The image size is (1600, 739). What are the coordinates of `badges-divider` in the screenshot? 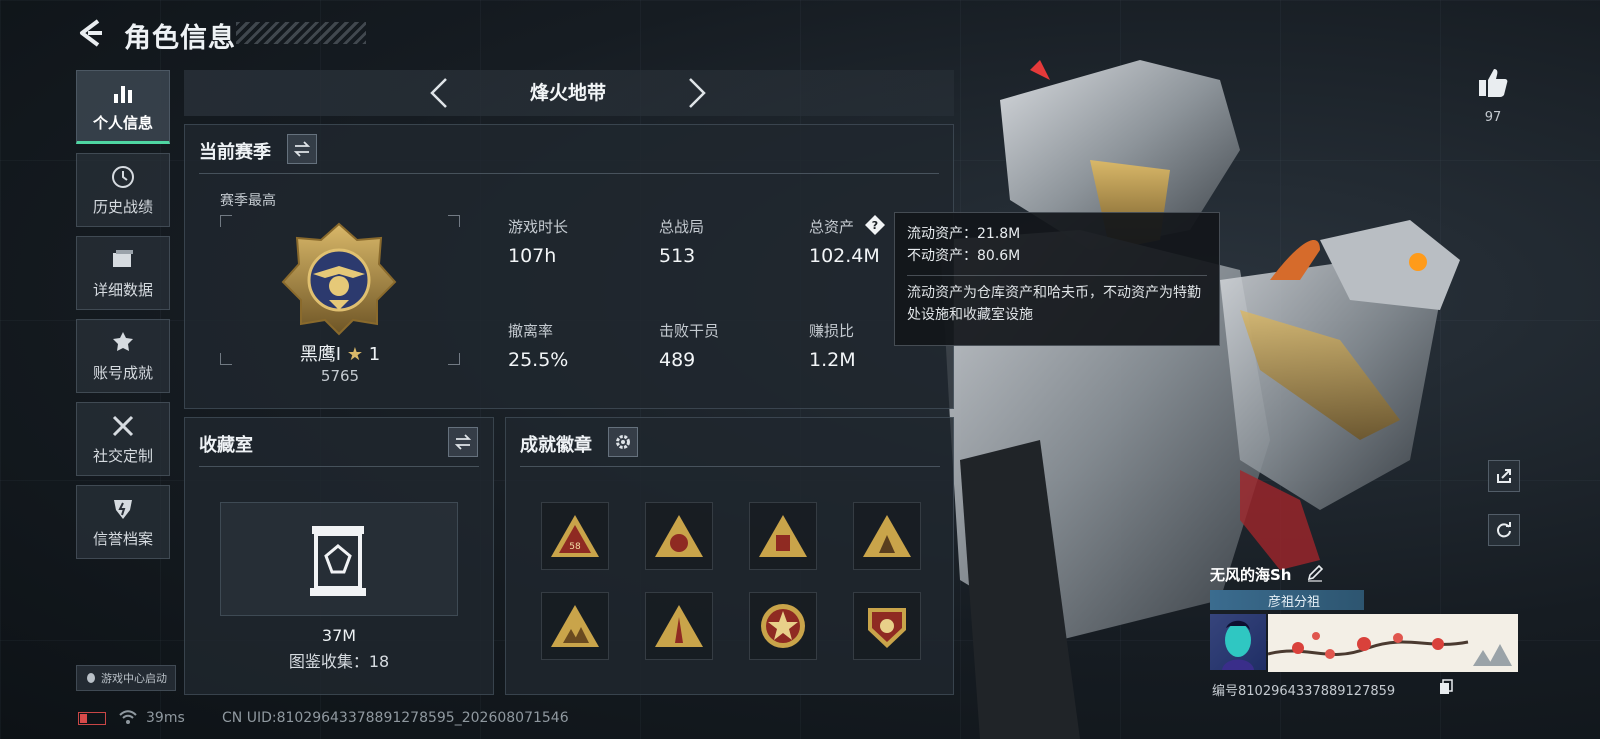 It's located at (730, 466).